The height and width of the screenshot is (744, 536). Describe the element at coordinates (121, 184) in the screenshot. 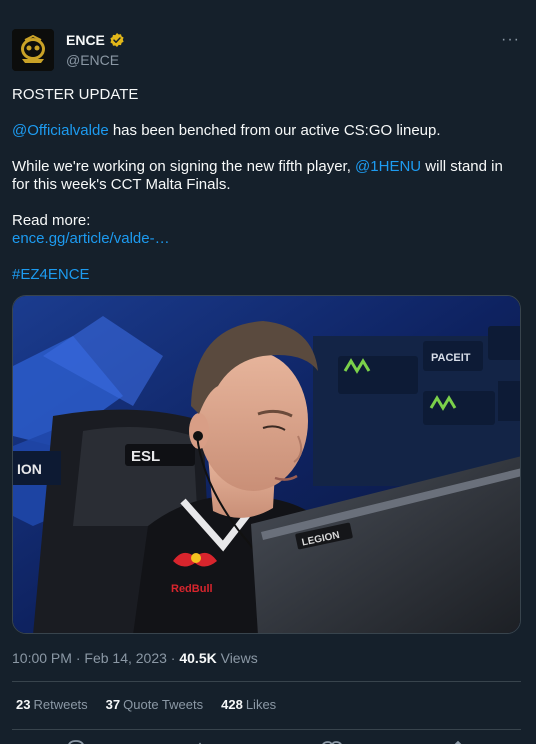

I see `tweet-line-4: for this week's CCT Malta Finals.` at that location.